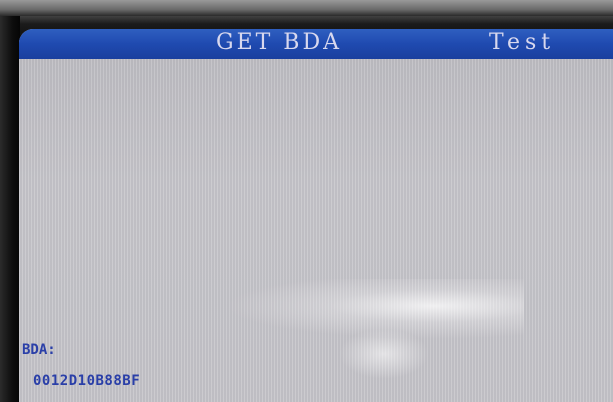 This screenshot has width=613, height=402. What do you see at coordinates (306, 8) in the screenshot?
I see `device-bezel-top` at bounding box center [306, 8].